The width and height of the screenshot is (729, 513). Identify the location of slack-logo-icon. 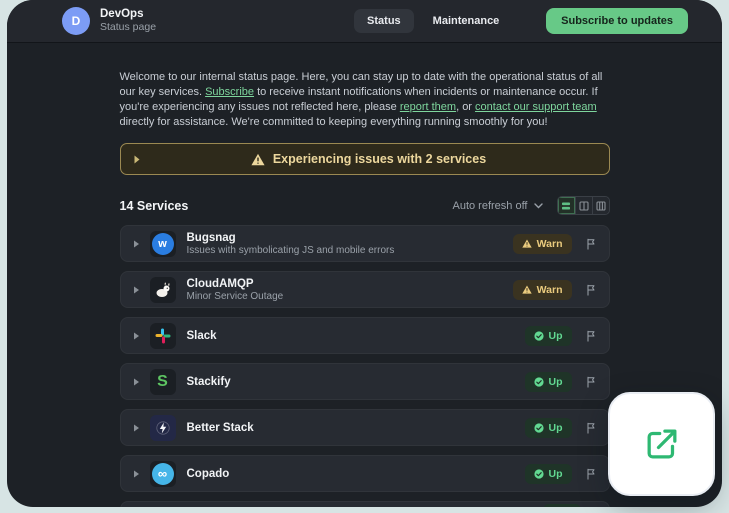
(162, 335).